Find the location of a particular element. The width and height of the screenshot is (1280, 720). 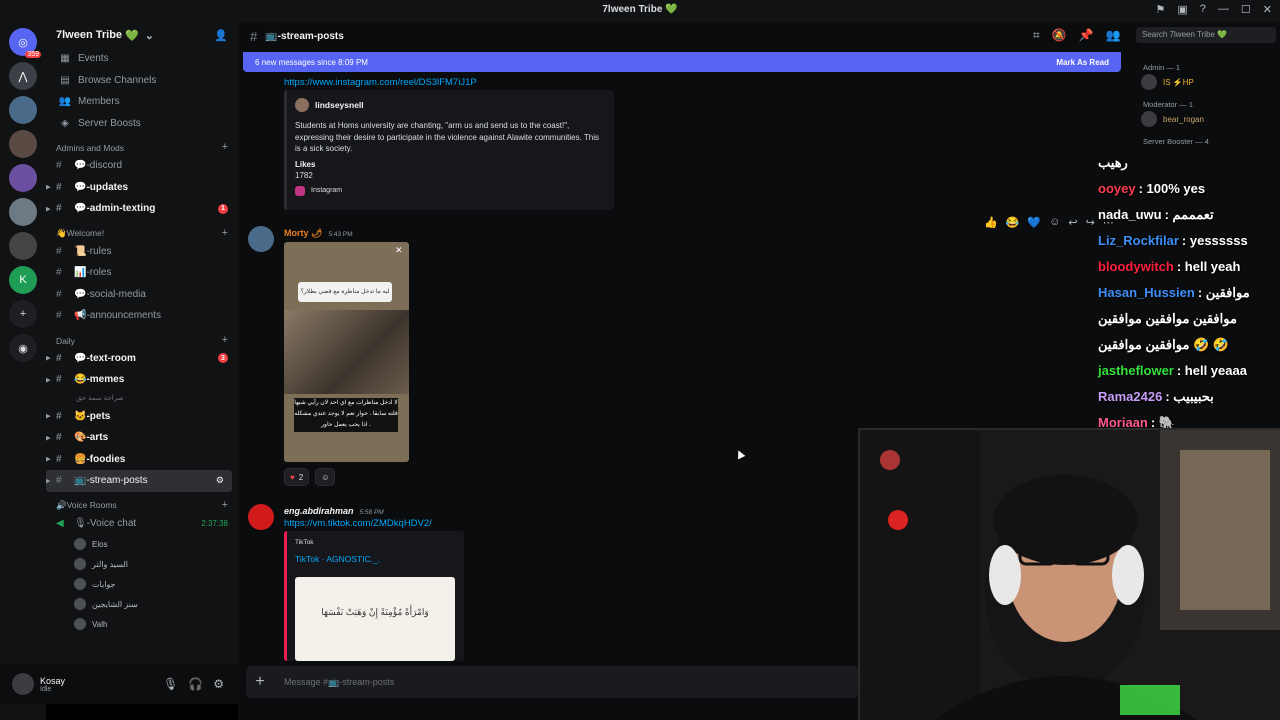

minimize-icon: — is located at coordinates (1223, 9).